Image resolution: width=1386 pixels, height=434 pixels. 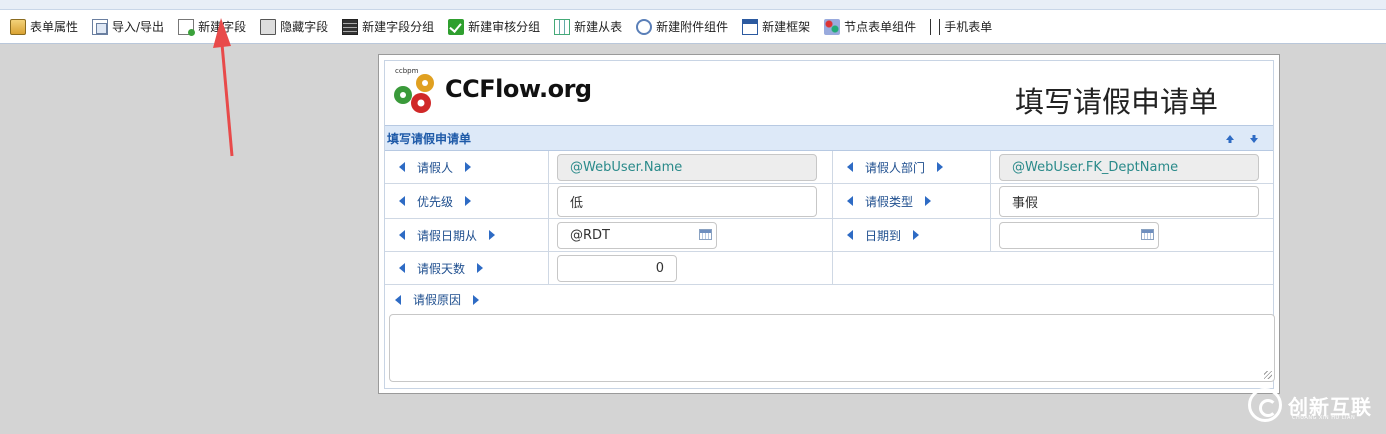 What do you see at coordinates (691, 268) in the screenshot?
I see `days-value-cell: 0` at bounding box center [691, 268].